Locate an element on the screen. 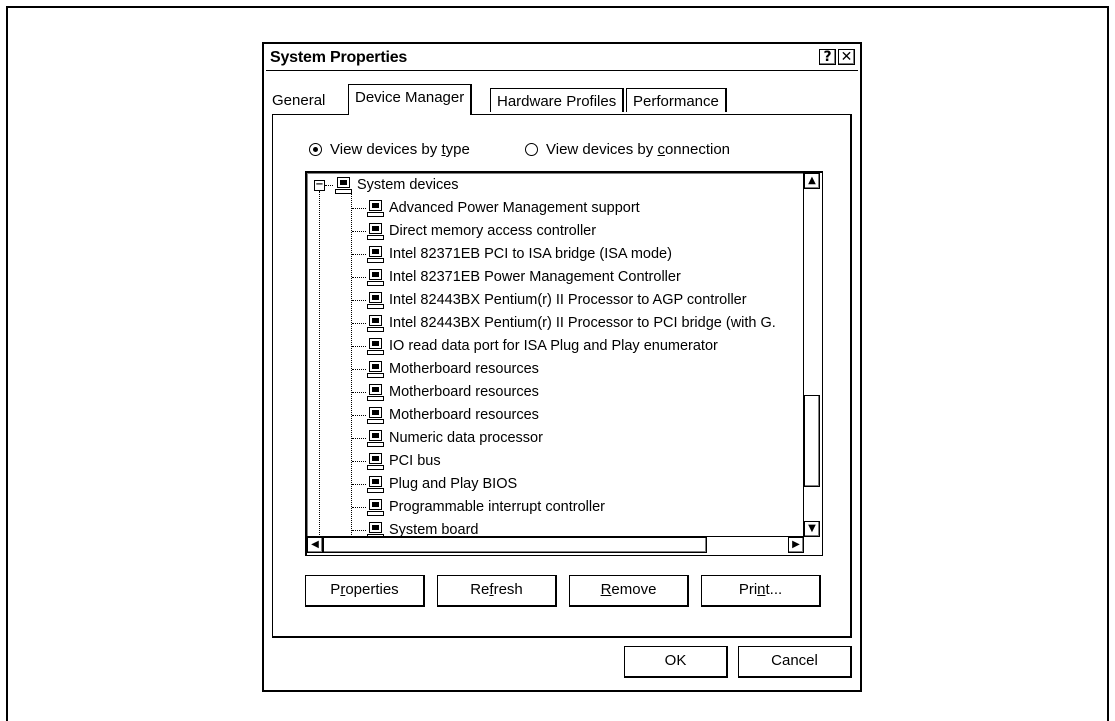  close-button: ✕ is located at coordinates (846, 57).